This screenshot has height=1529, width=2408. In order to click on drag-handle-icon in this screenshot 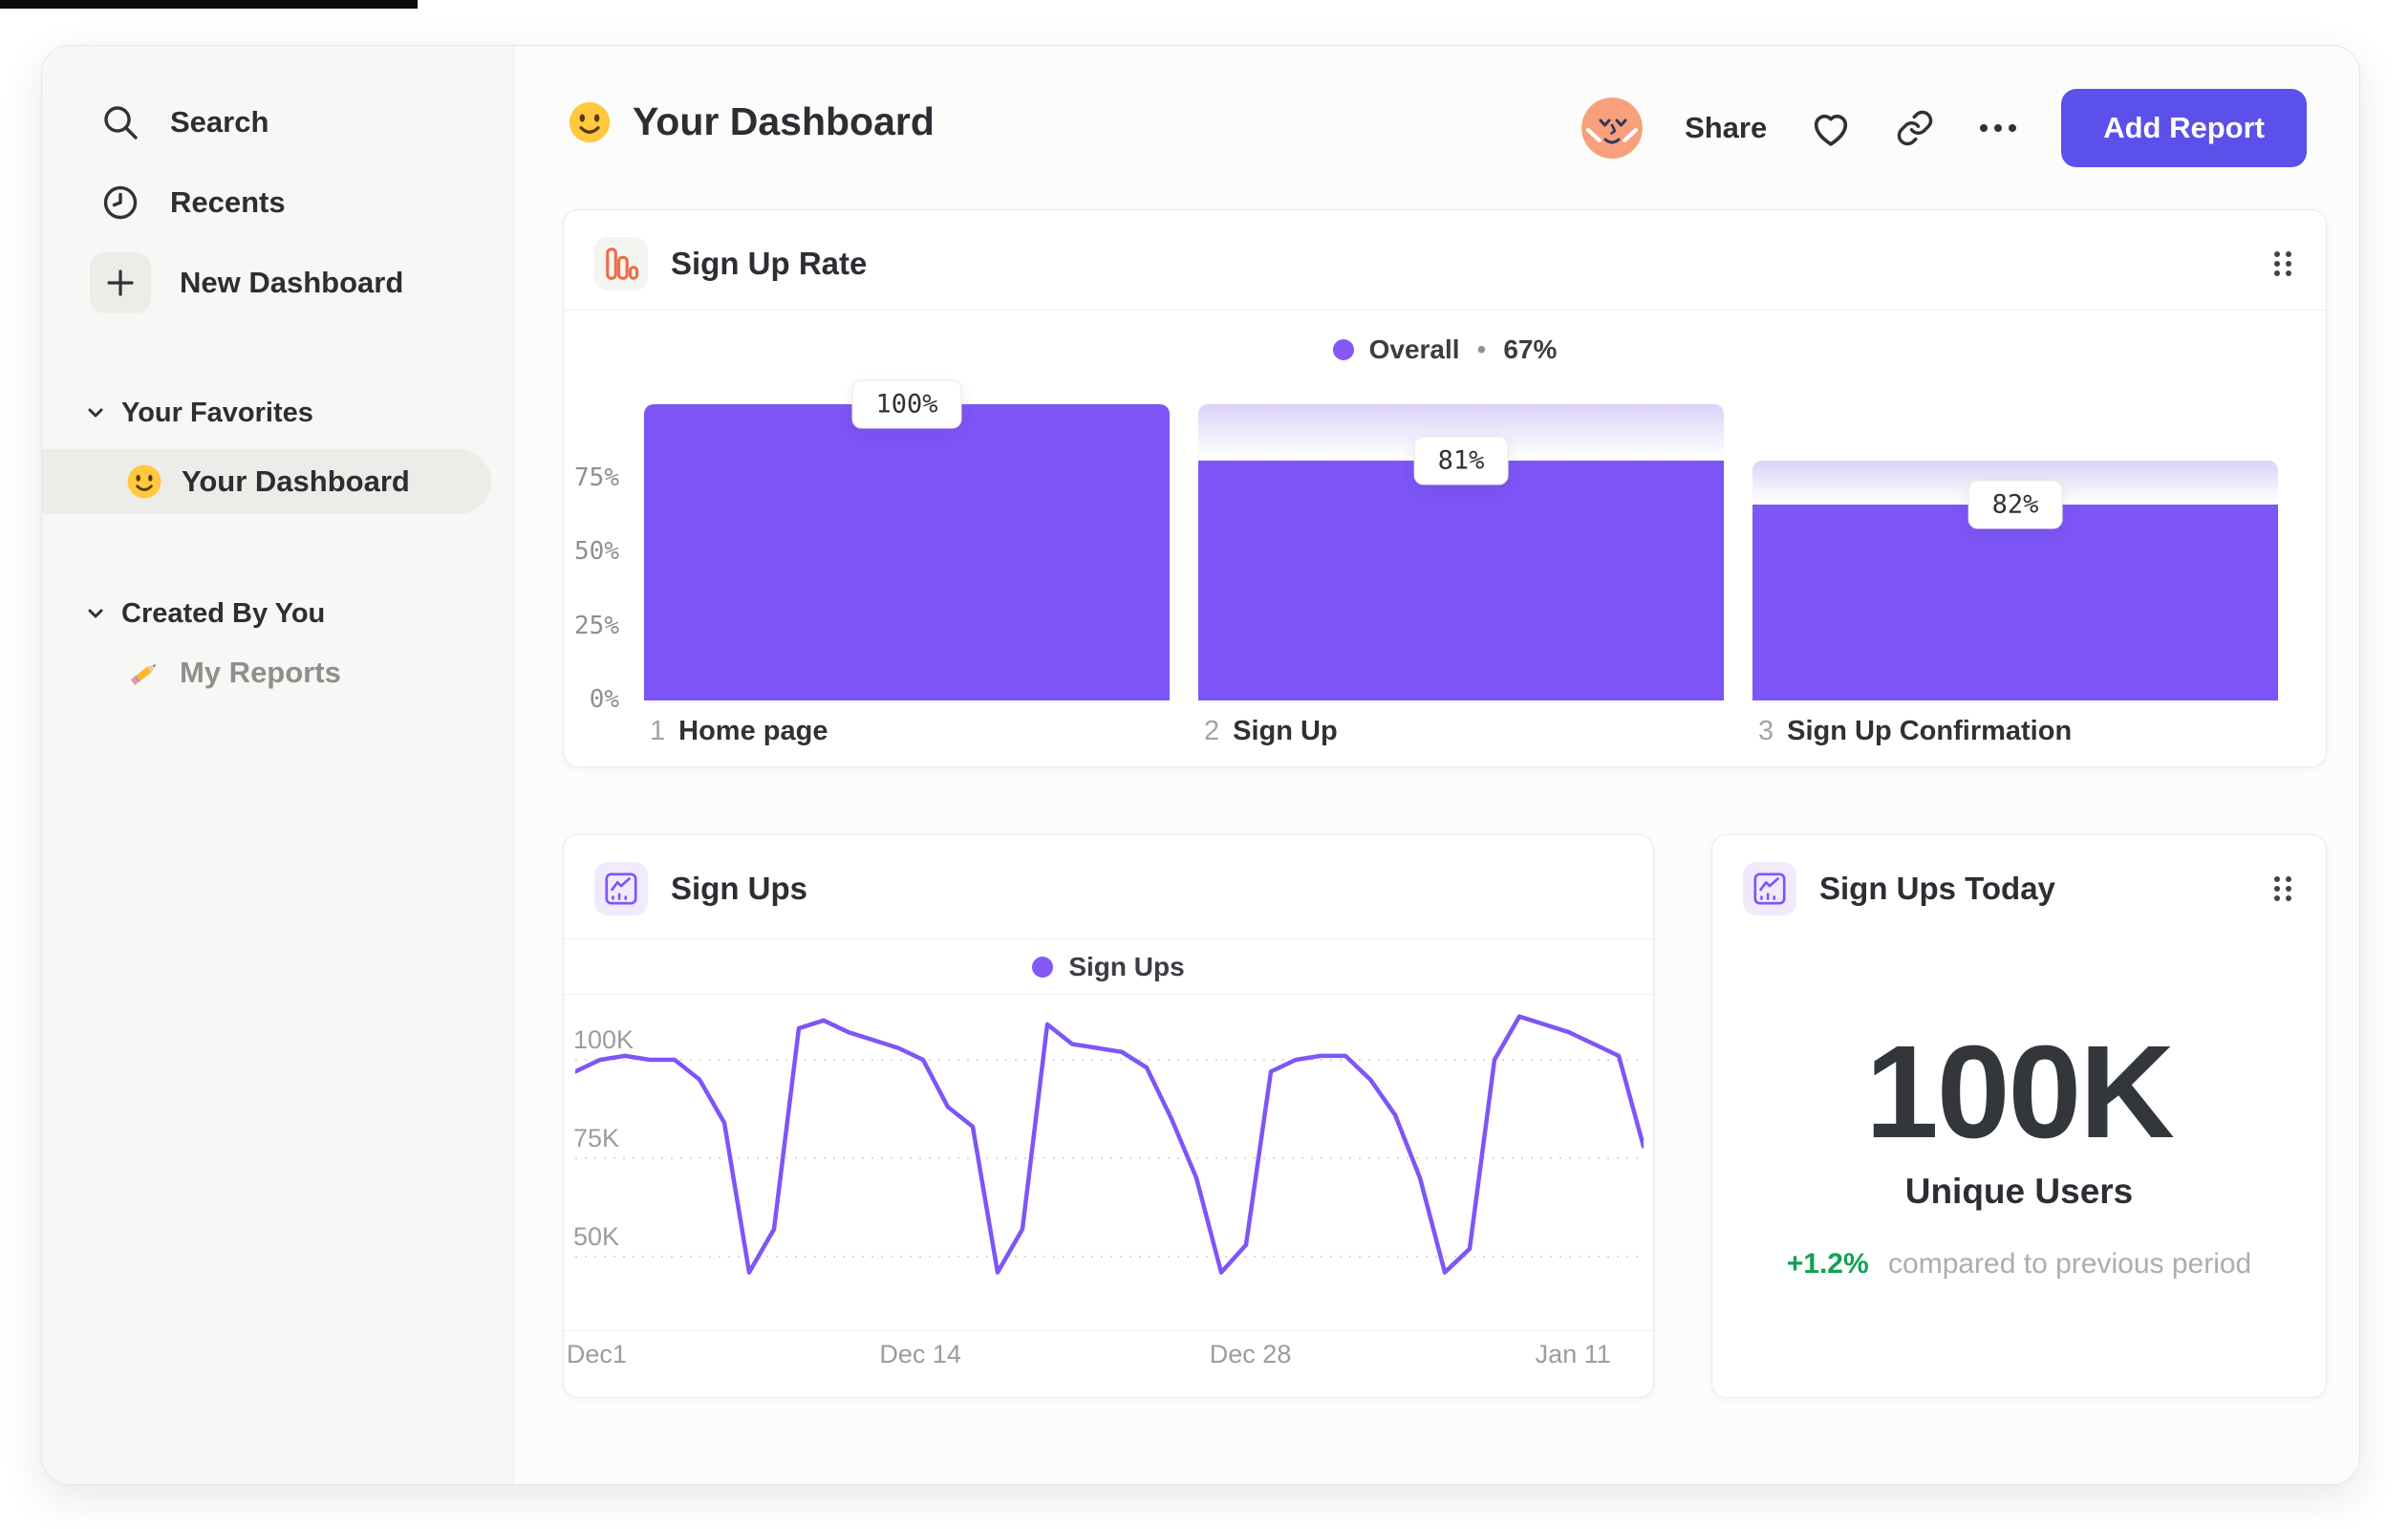, I will do `click(2283, 892)`.